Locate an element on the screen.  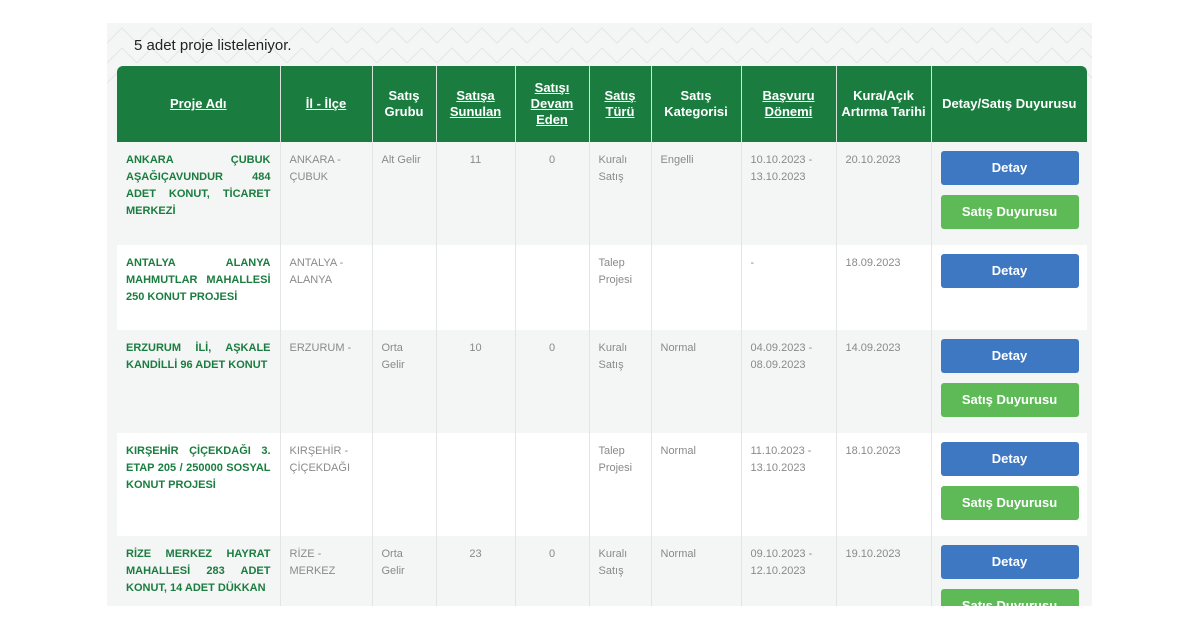
project-location: KIRŞEHİR - ÇİÇEKDAĞI is located at coordinates (326, 484).